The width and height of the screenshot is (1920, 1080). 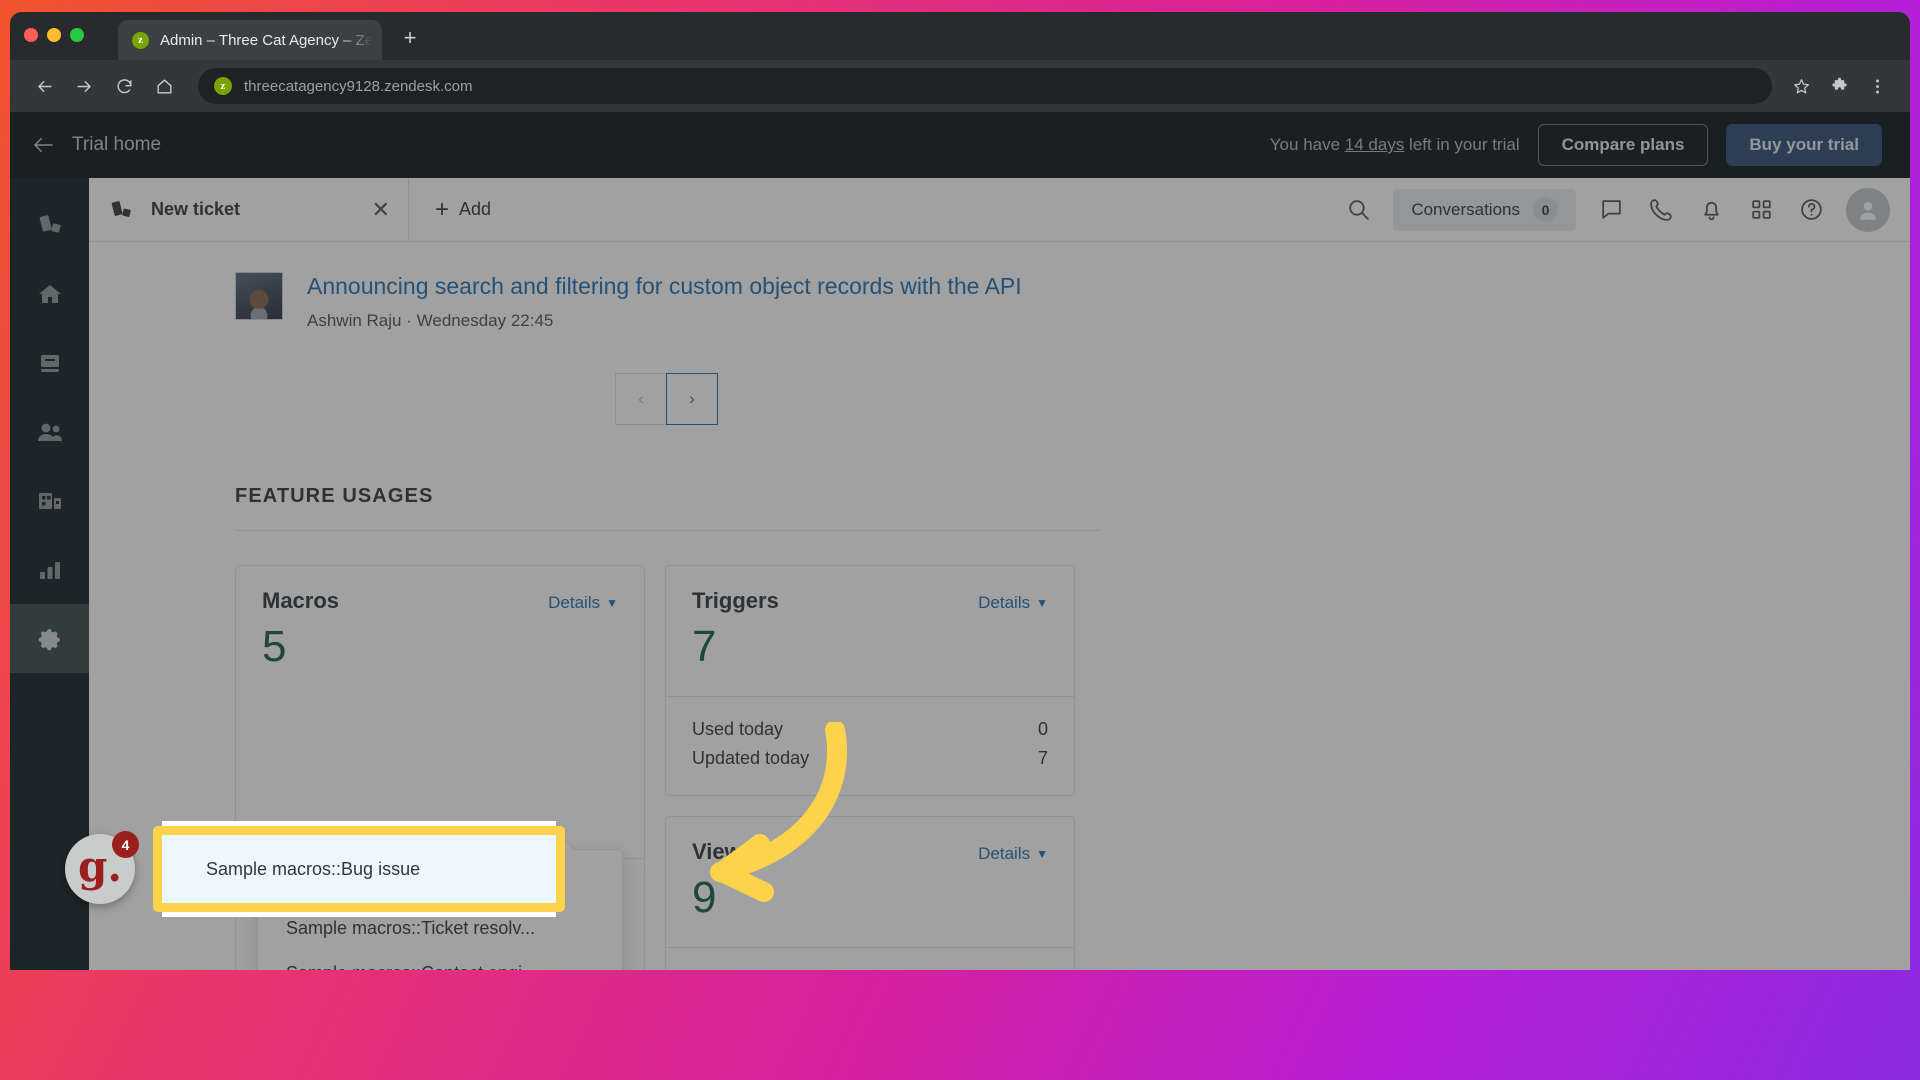 What do you see at coordinates (1877, 86) in the screenshot?
I see `kebab-menu-icon` at bounding box center [1877, 86].